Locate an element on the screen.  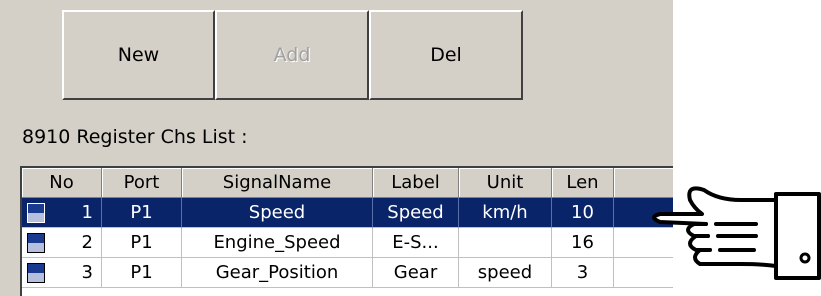
del-button-label: Del is located at coordinates (446, 55).